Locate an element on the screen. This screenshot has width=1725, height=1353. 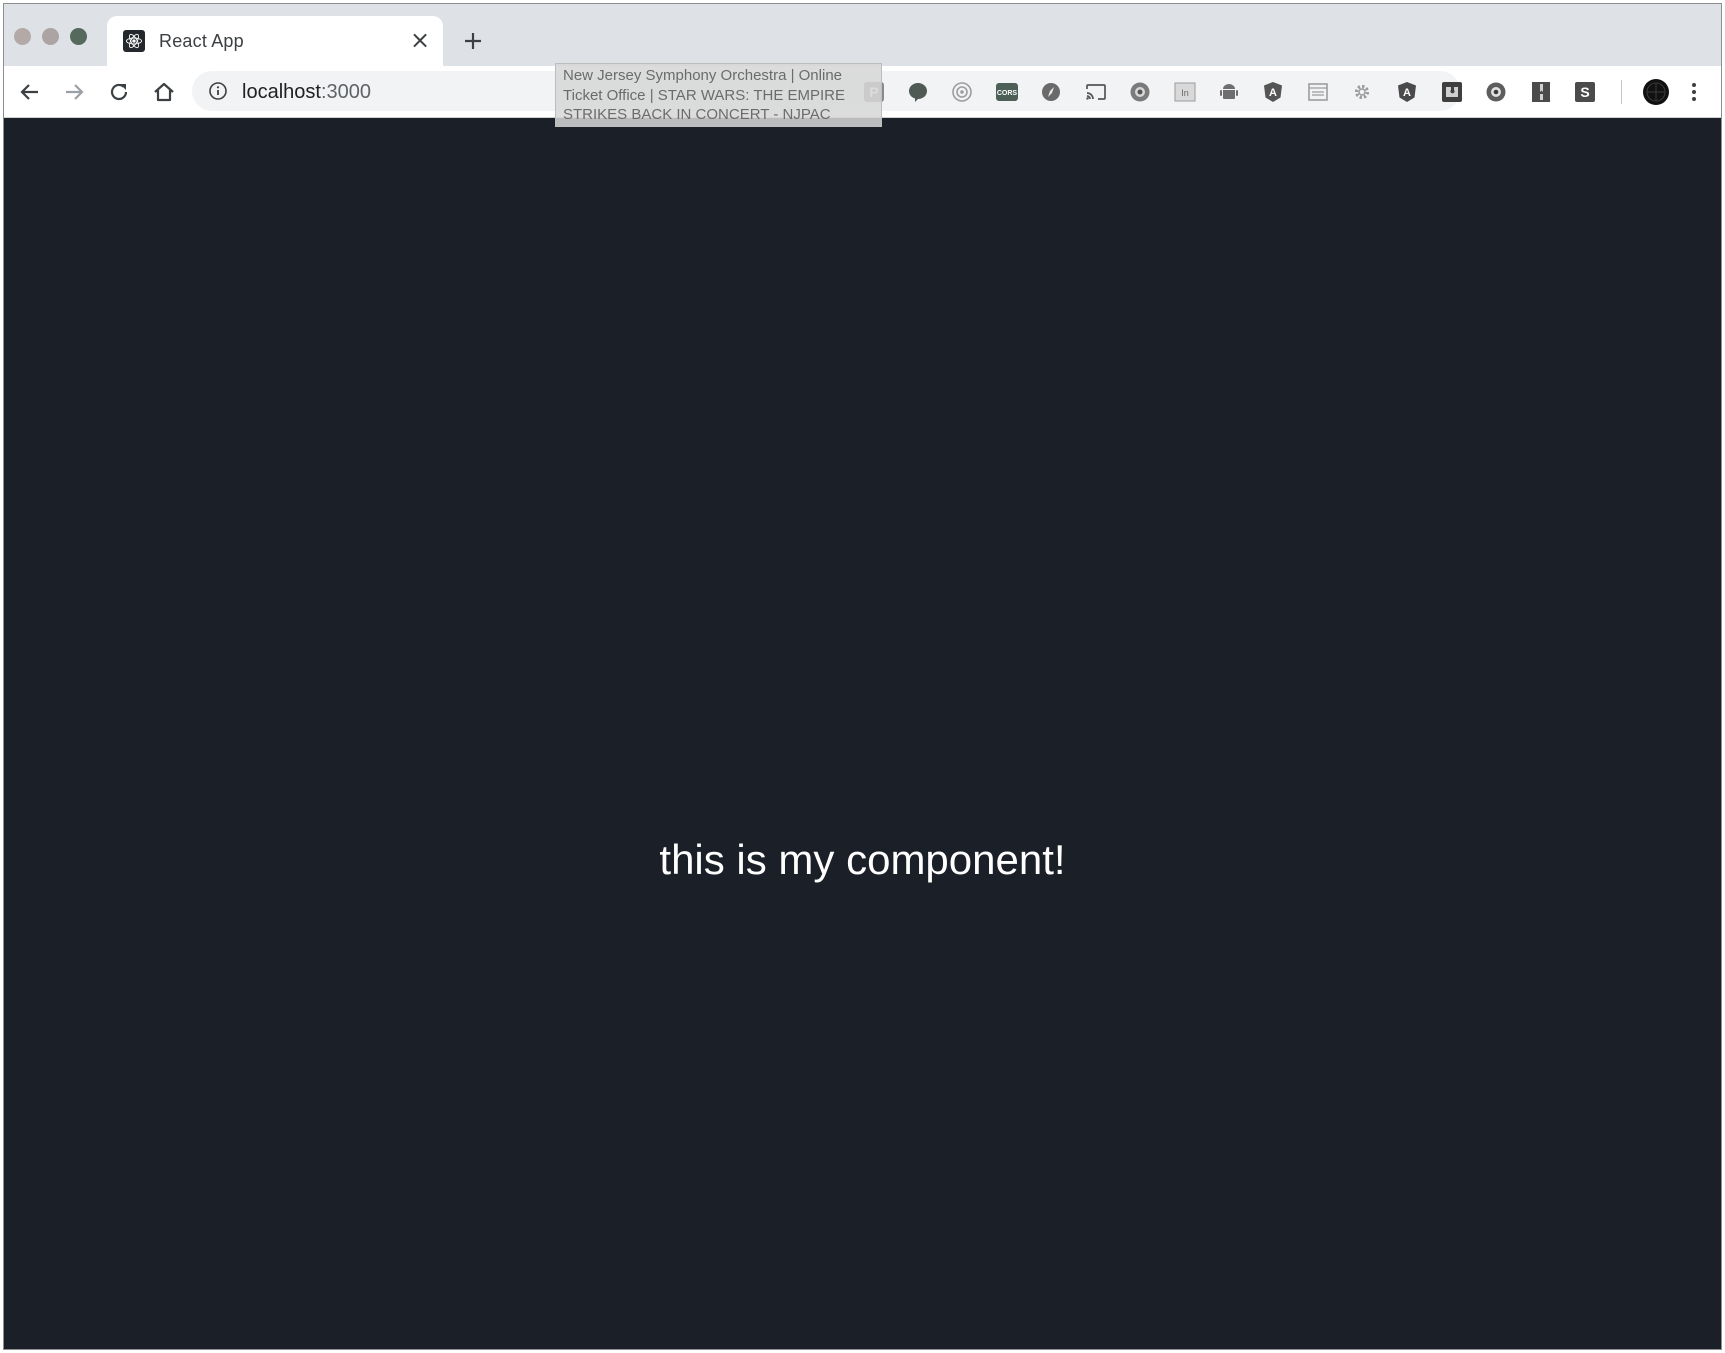
url-port: :3000 is located at coordinates (345, 92).